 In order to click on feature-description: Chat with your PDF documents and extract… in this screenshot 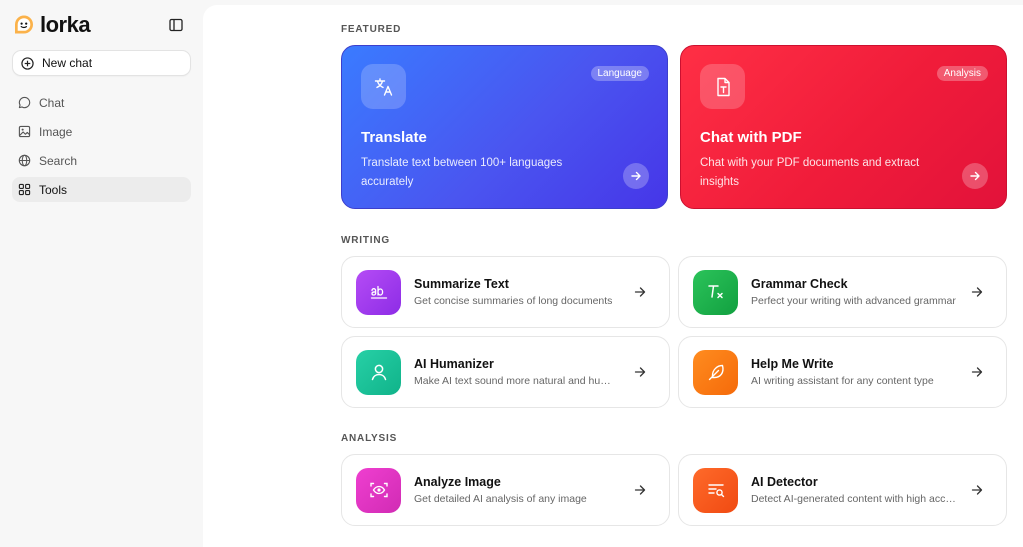, I will do `click(810, 172)`.